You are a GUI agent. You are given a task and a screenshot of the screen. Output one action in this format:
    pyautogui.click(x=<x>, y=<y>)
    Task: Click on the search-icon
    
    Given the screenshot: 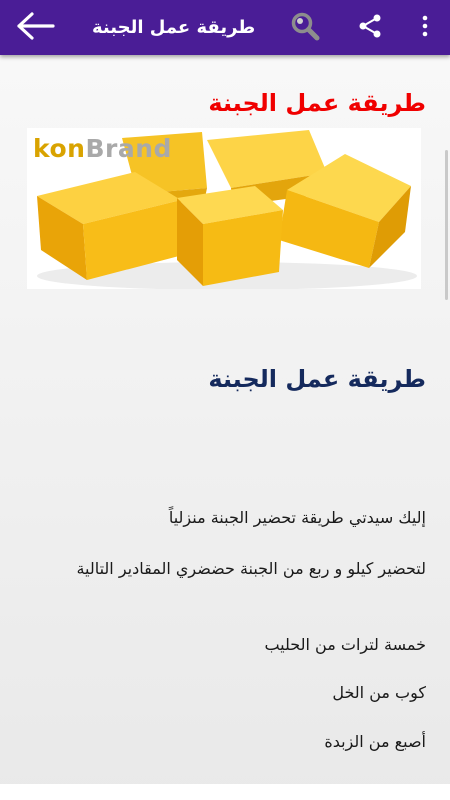 What is the action you would take?
    pyautogui.click(x=305, y=28)
    